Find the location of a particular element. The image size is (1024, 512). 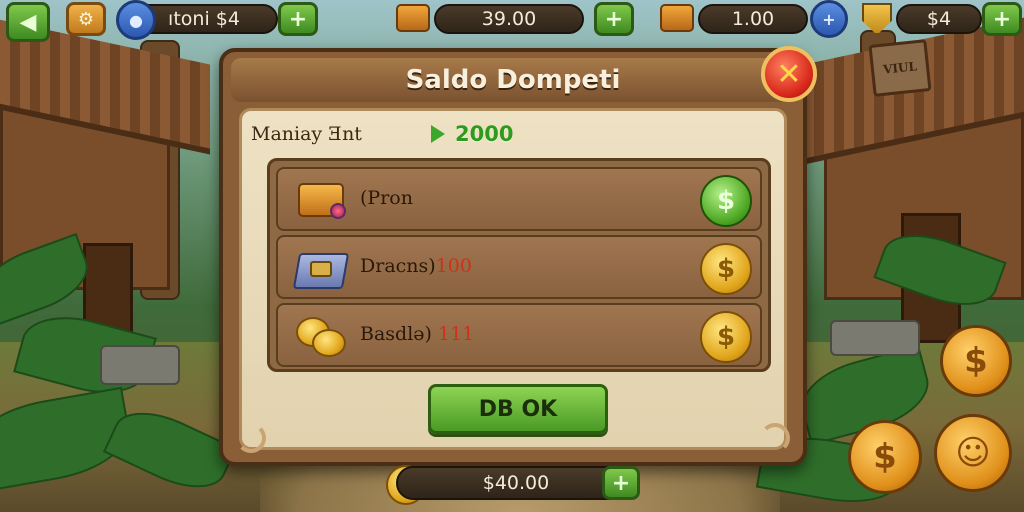

list-item: Dracns)100 $ is located at coordinates (519, 267).